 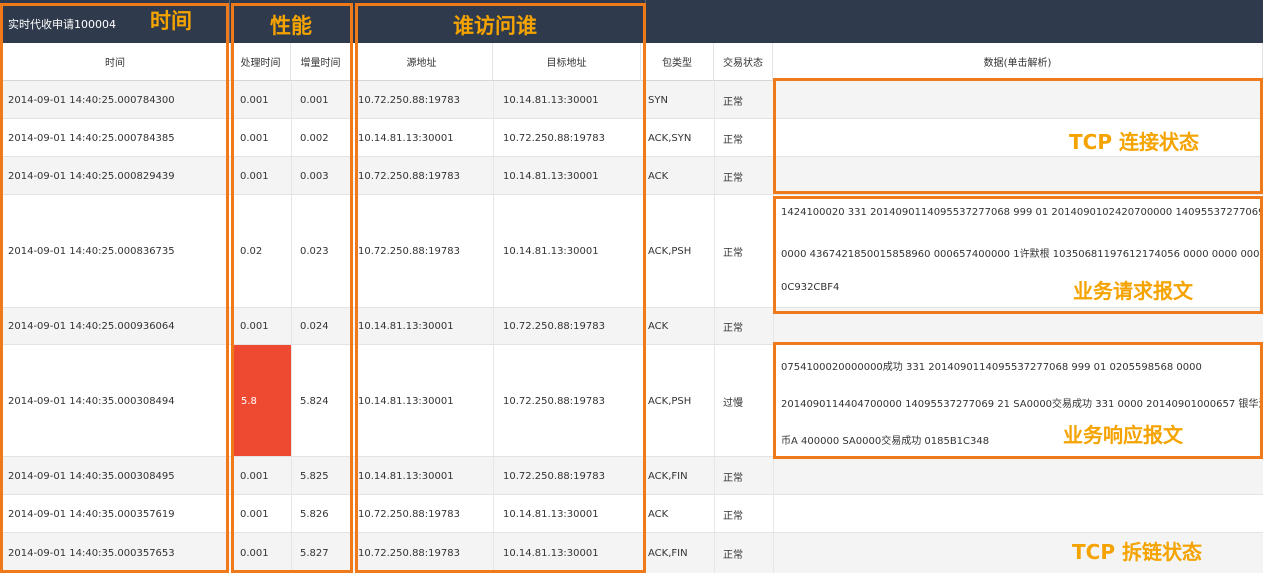 I want to click on cell-status: 过慢, so click(x=733, y=403).